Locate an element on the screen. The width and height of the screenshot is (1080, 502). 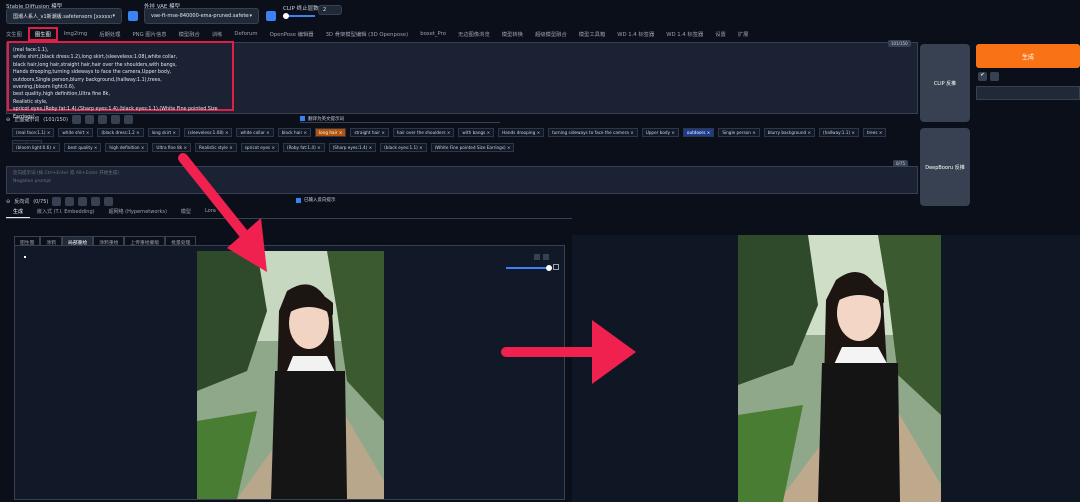
tab-item: 后期处理 is located at coordinates (109, 34).